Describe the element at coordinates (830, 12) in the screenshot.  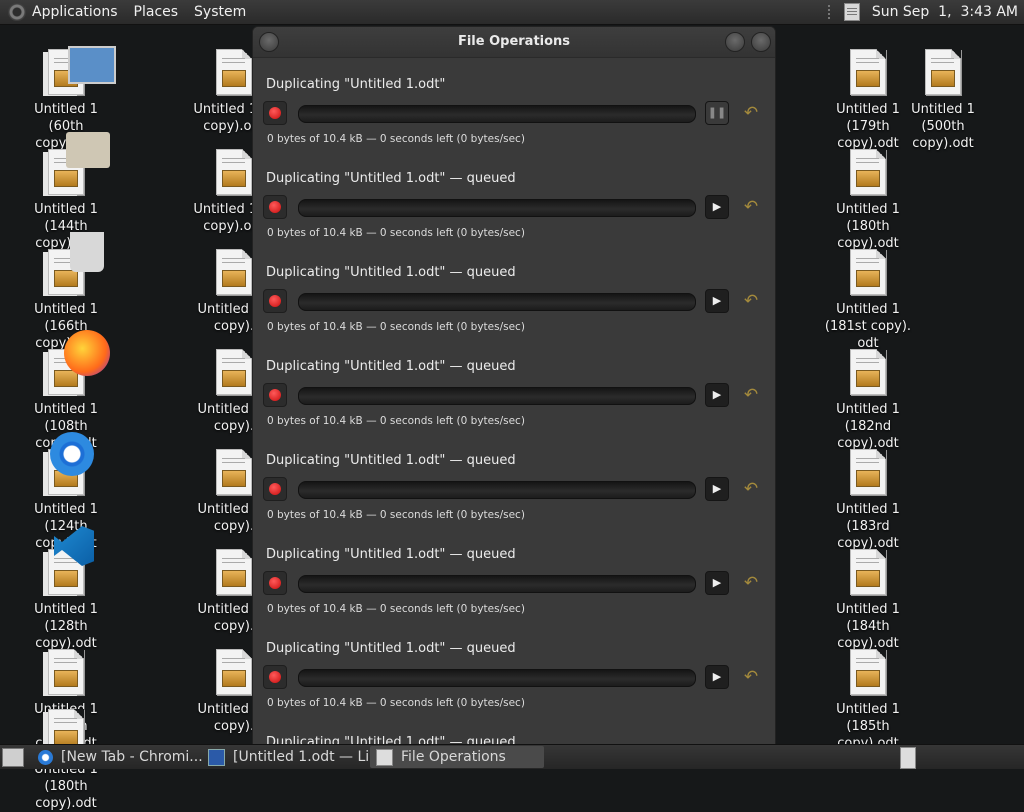
I see `panel-separator` at that location.